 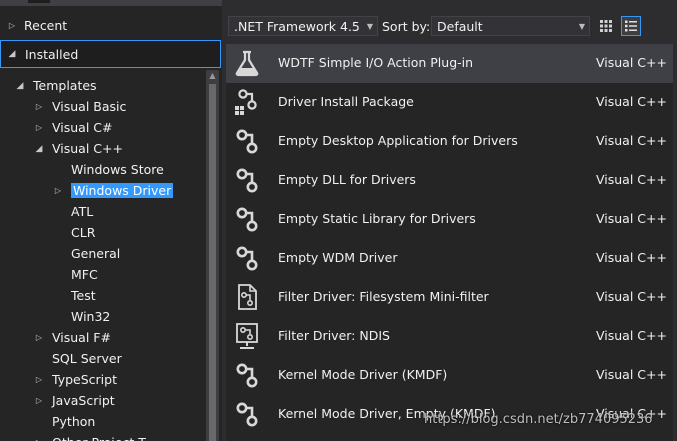 I want to click on template-name: WDTF Simple I/O Action Plug-in, so click(x=376, y=62).